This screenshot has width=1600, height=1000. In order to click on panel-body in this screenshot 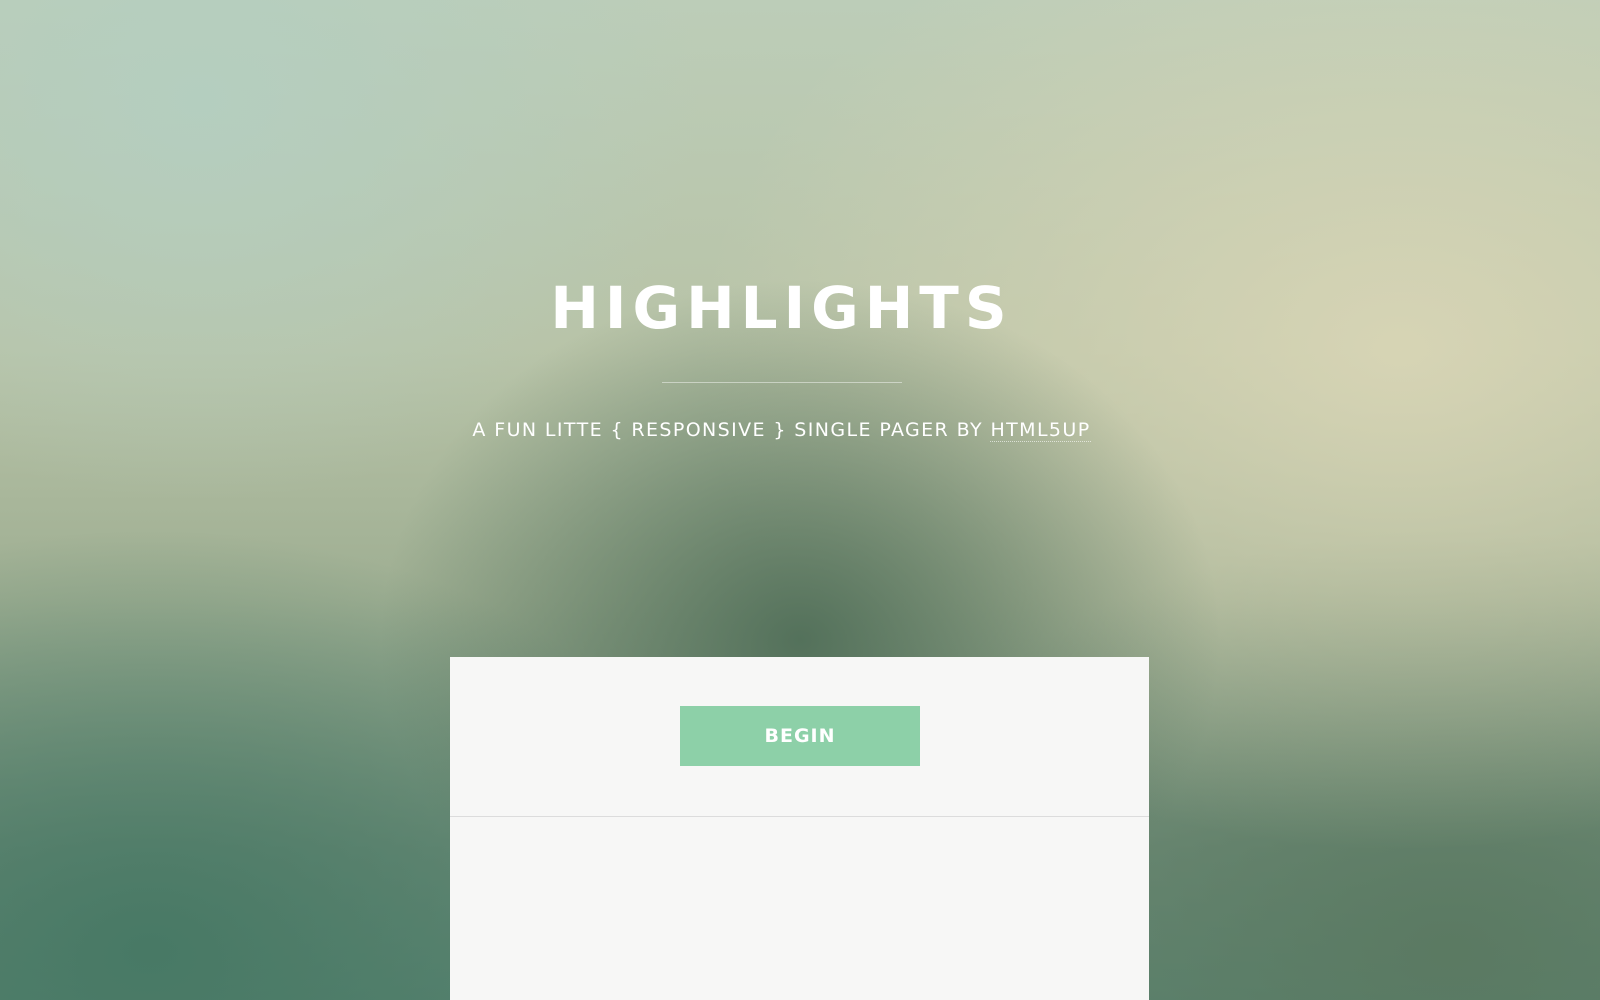, I will do `click(799, 908)`.